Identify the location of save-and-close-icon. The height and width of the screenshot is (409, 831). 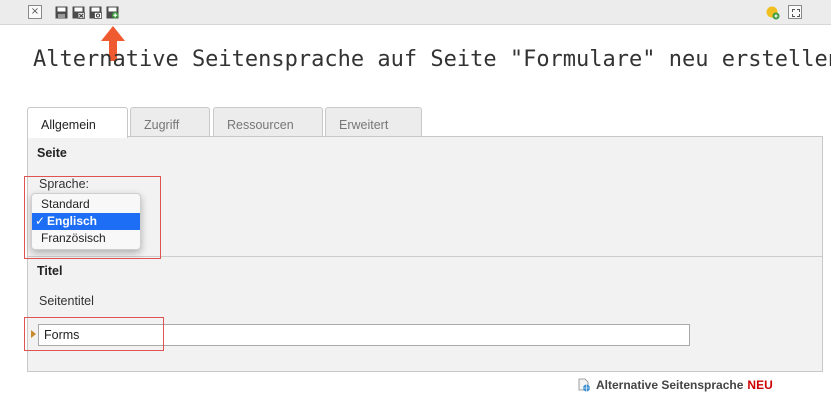
(78, 12).